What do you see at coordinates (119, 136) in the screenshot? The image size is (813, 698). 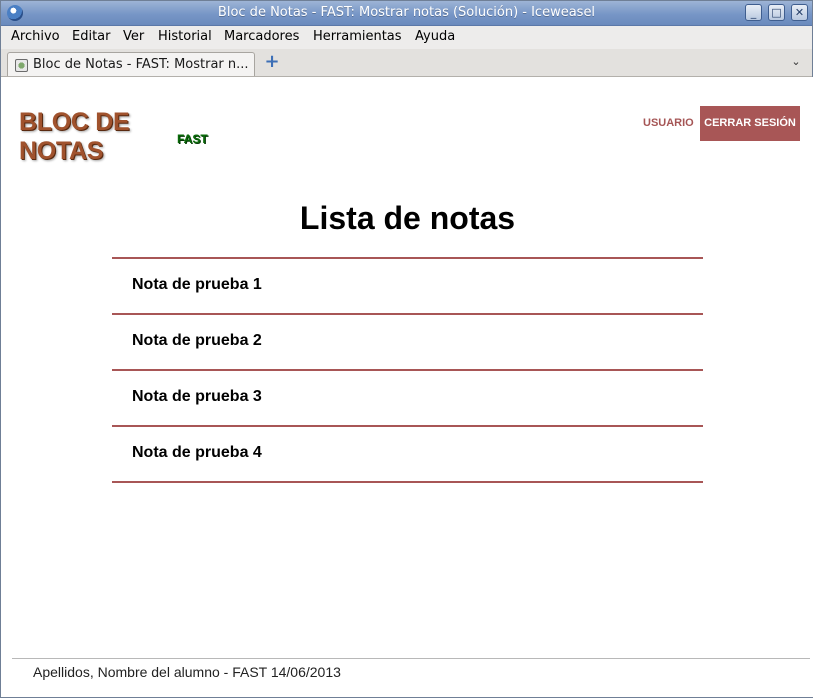 I see `logo: BLOC DE NOTAS FAST` at bounding box center [119, 136].